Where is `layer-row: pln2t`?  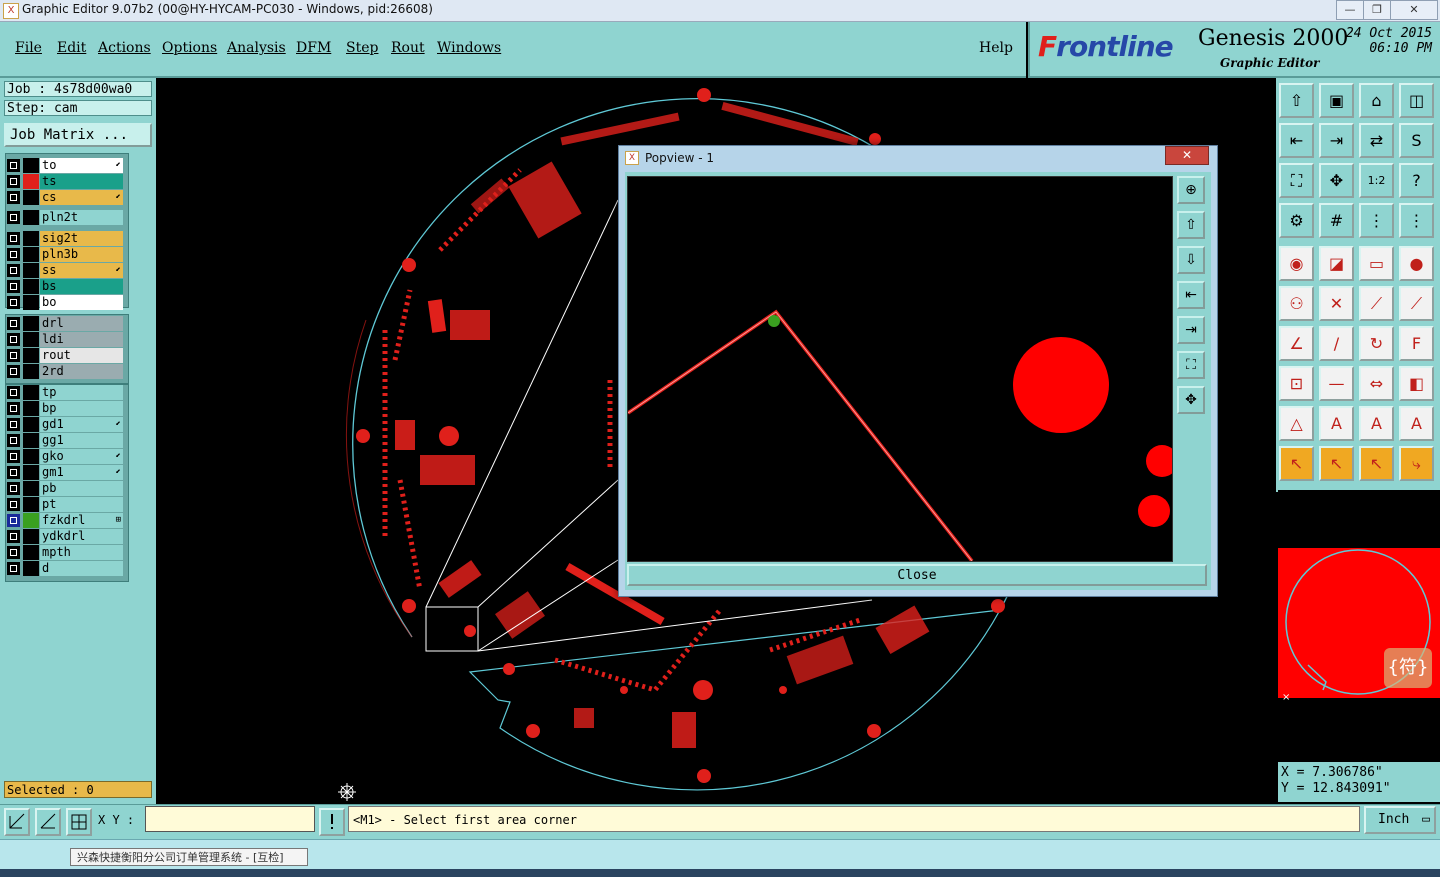 layer-row: pln2t is located at coordinates (65, 217).